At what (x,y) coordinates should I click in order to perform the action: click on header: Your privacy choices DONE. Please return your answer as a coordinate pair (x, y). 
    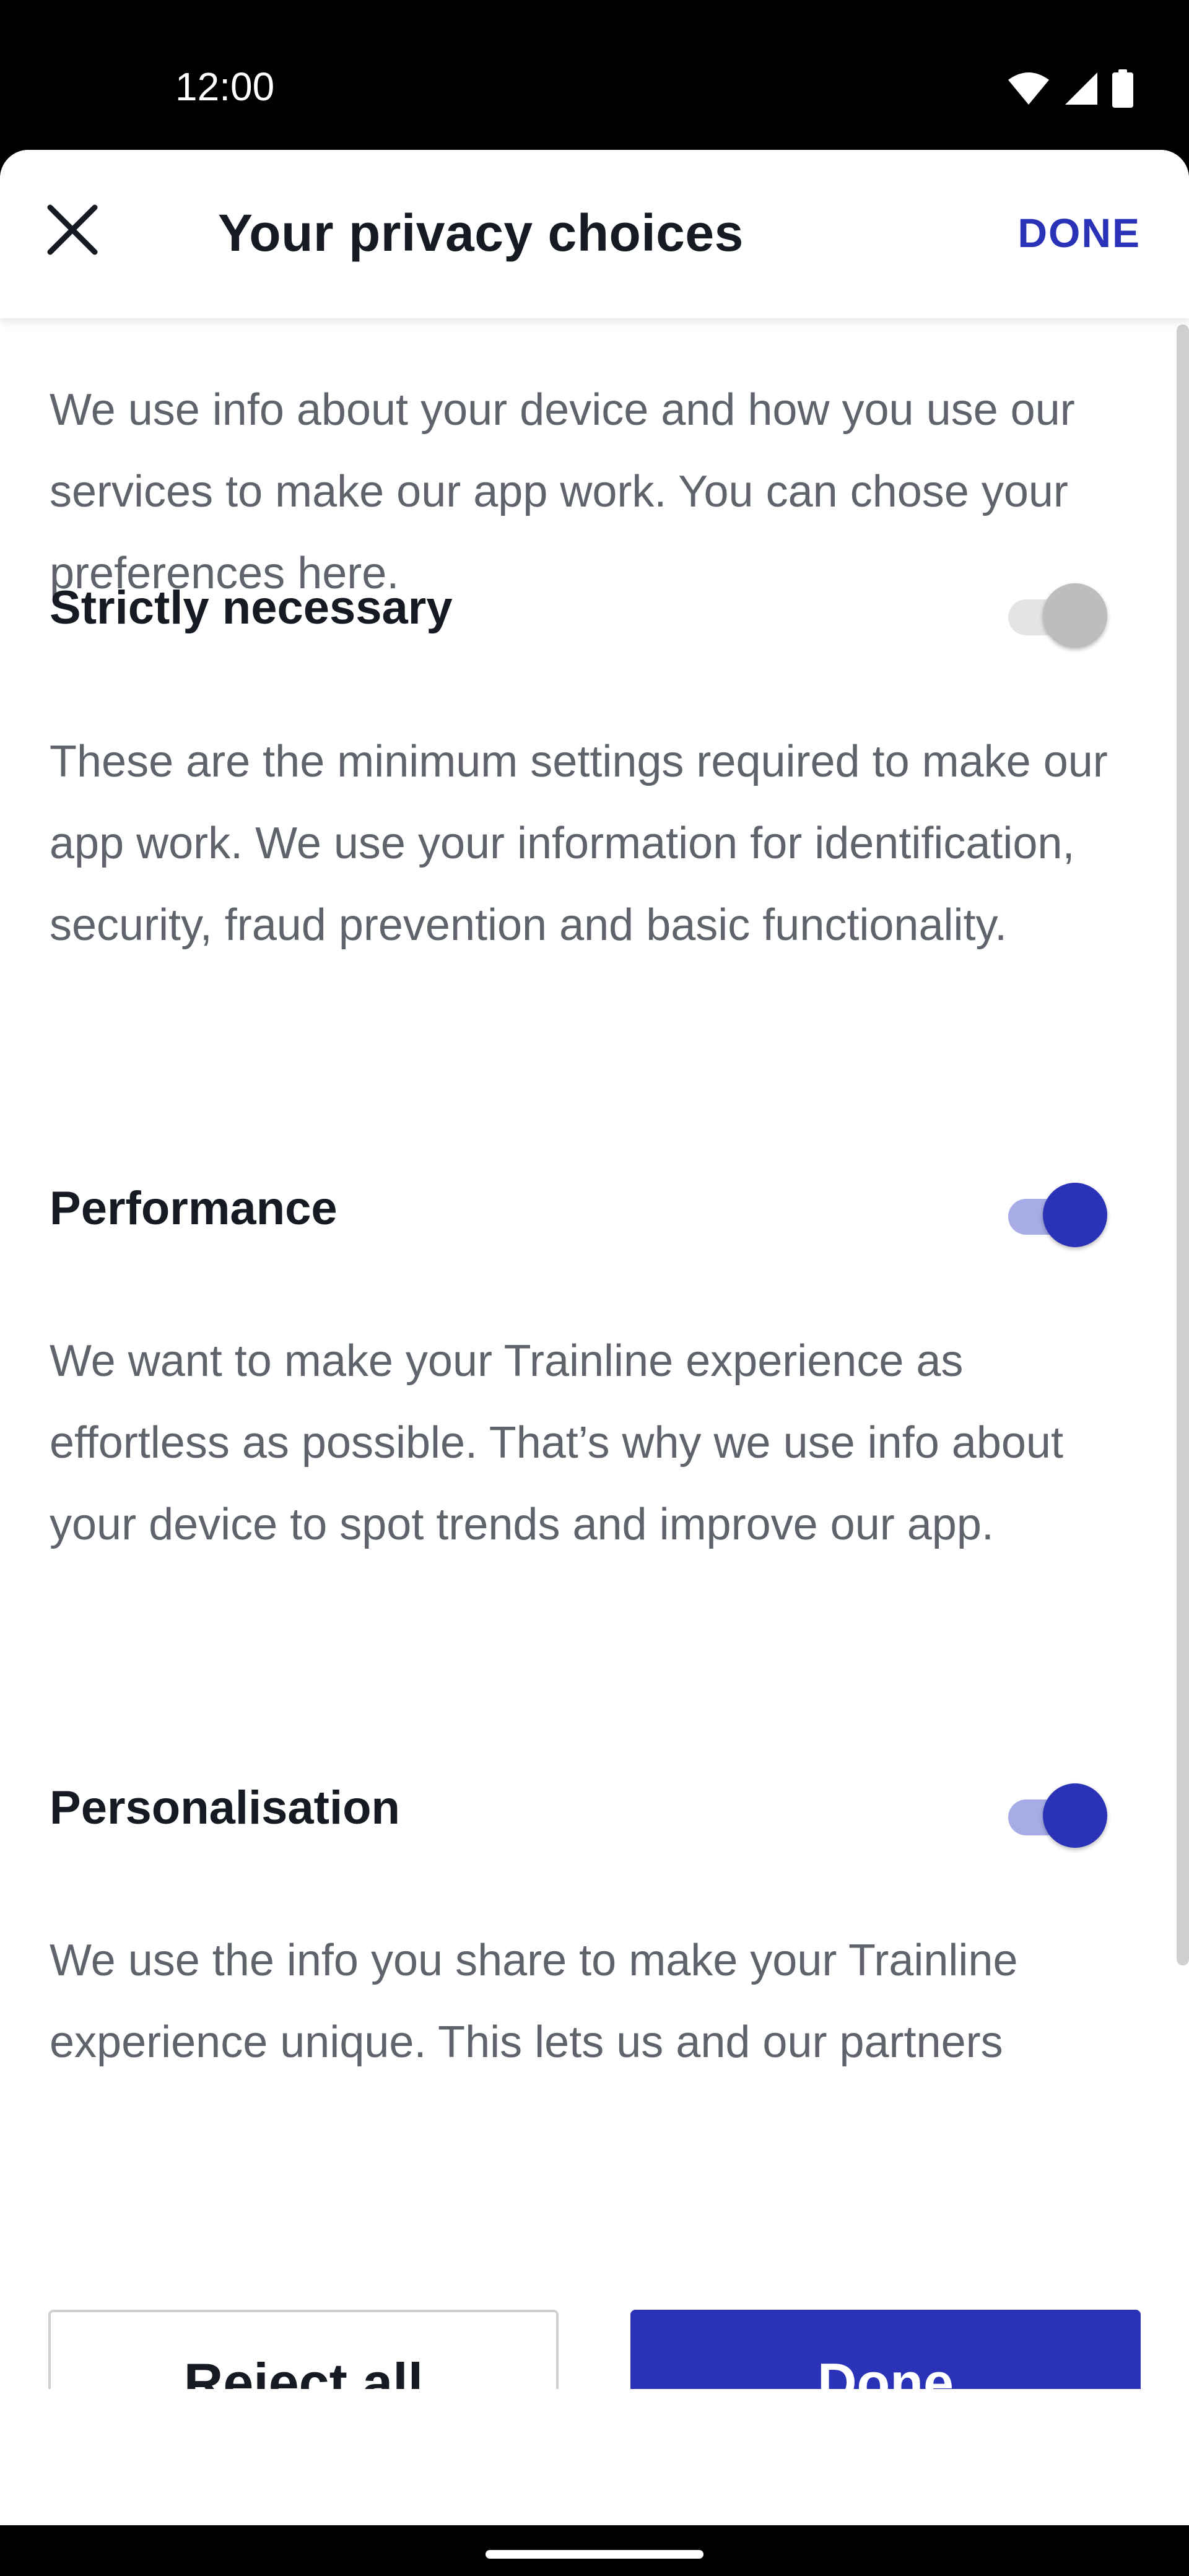
    Looking at the image, I should click on (594, 234).